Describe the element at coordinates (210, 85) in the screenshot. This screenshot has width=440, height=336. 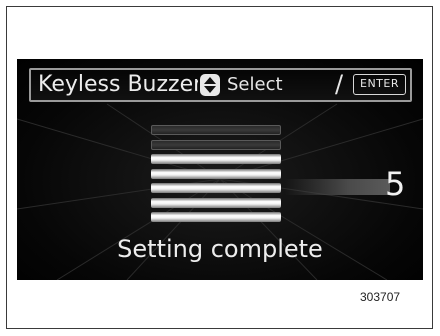
I see `up-down-arrows-icon` at that location.